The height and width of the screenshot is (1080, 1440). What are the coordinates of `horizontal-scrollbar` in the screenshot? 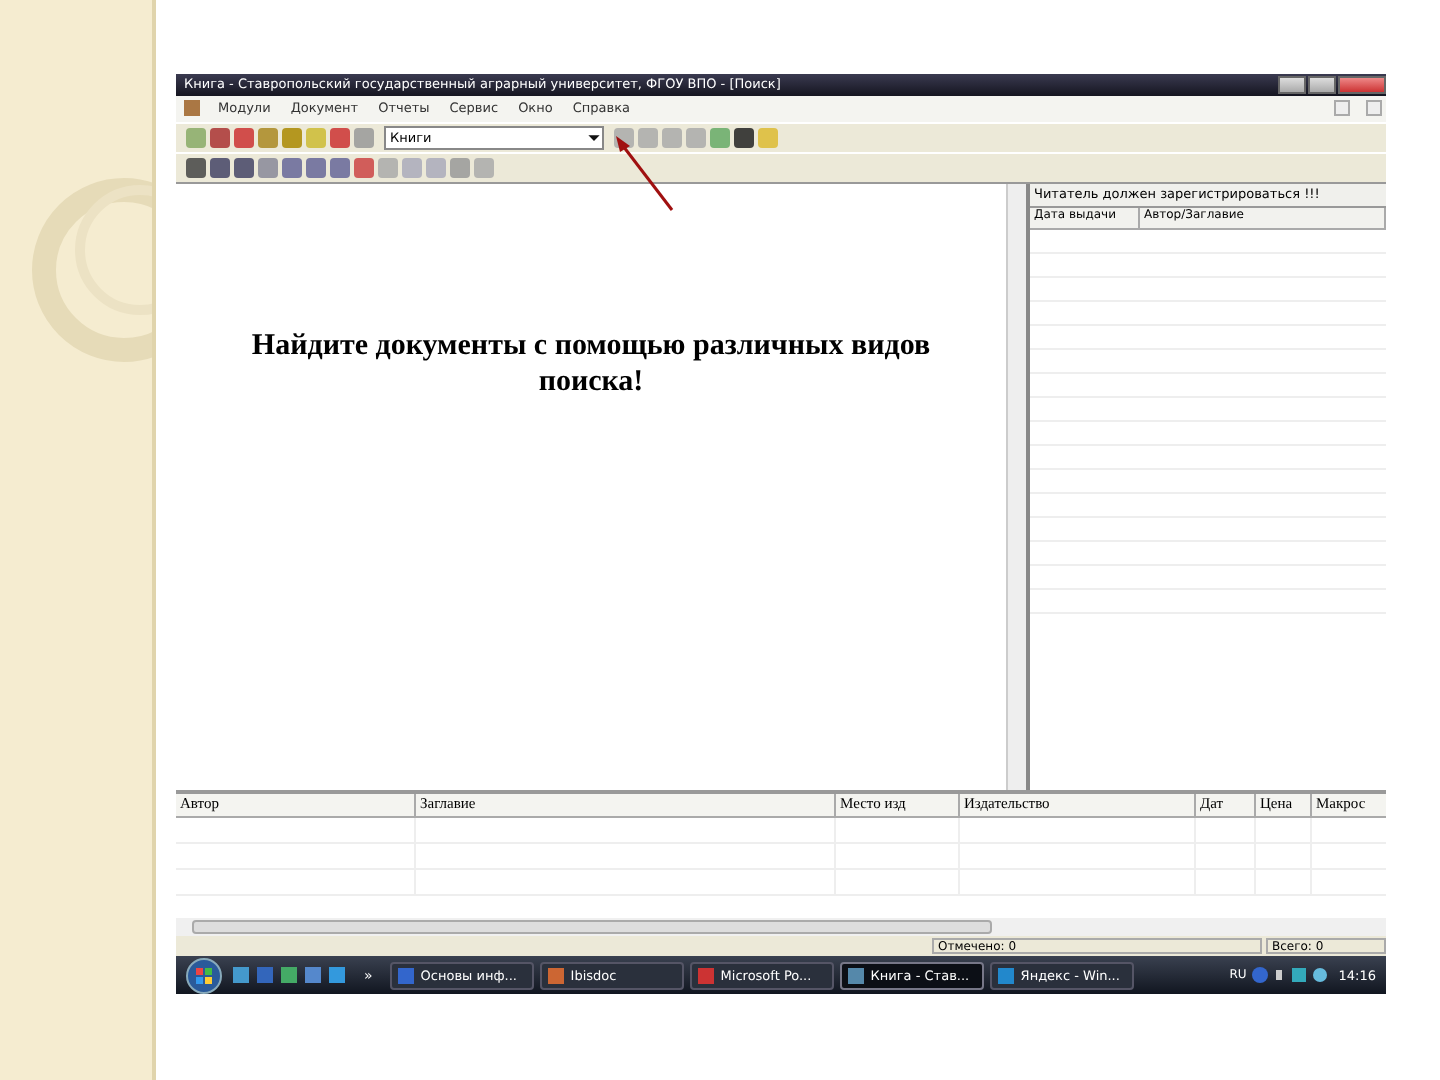 It's located at (781, 927).